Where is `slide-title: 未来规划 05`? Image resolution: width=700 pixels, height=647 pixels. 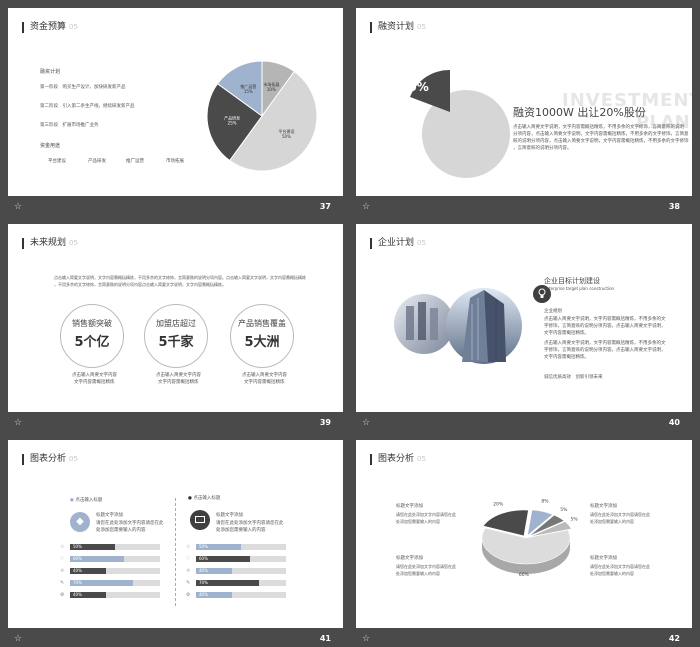
slide-title: 未来规划 05 is located at coordinates (50, 243).